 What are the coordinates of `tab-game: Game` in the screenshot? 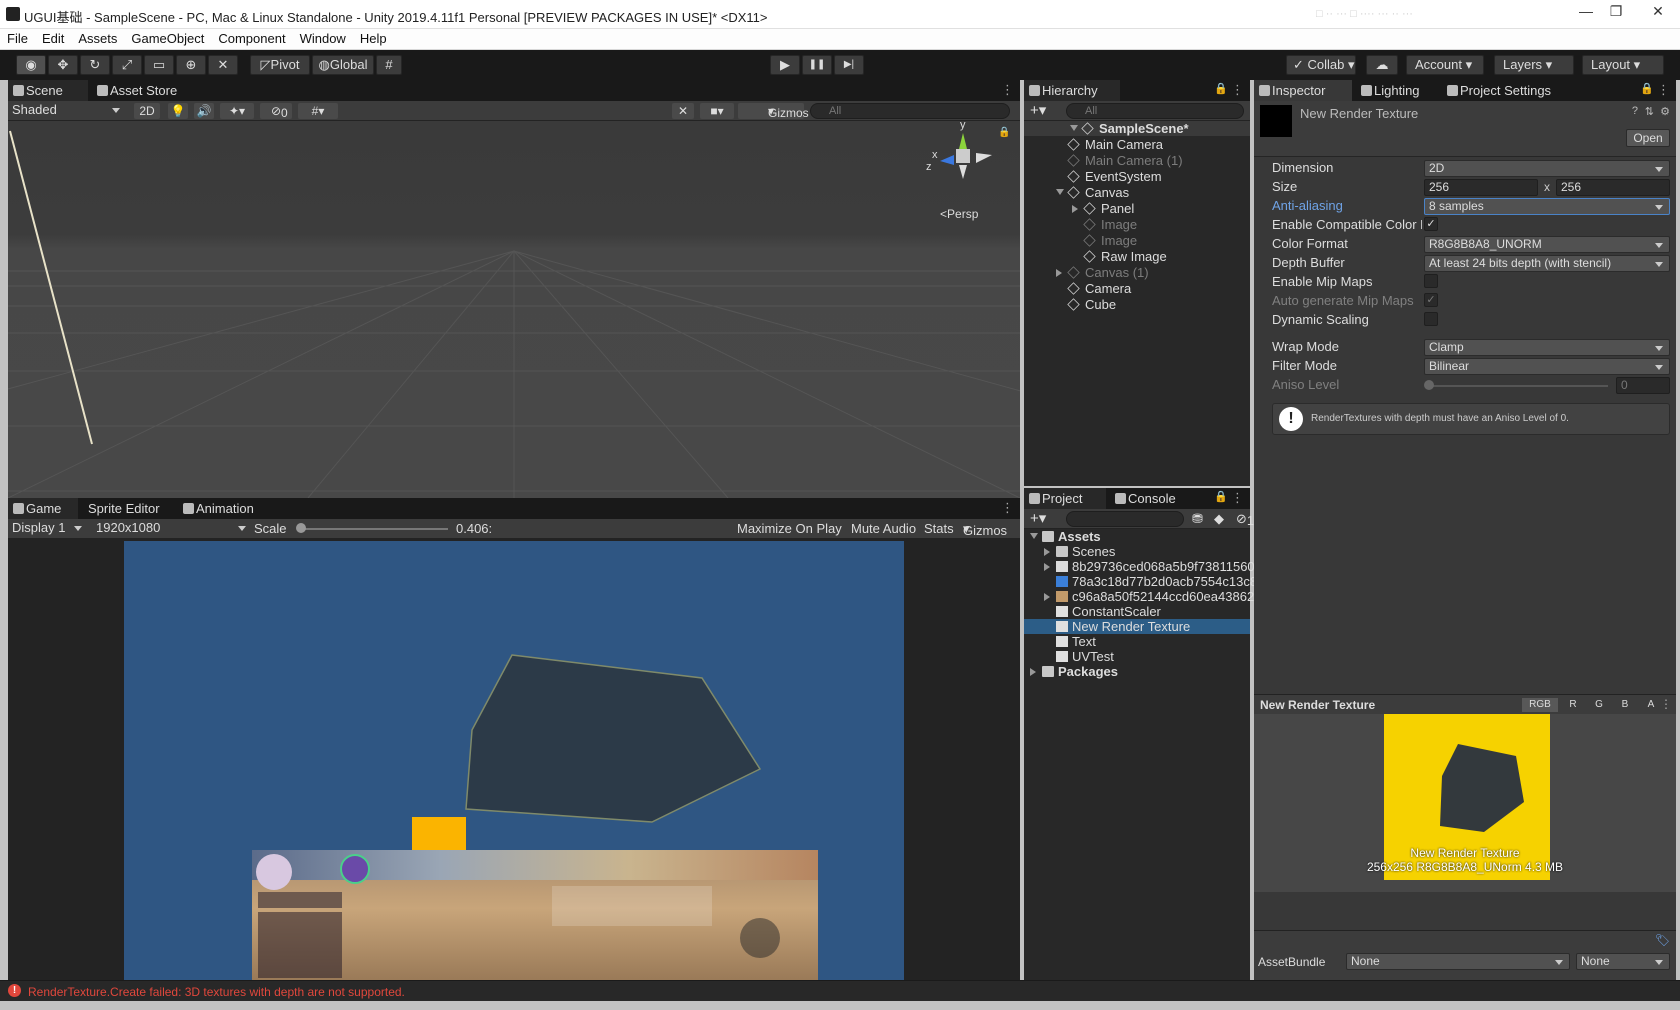 It's located at (43, 508).